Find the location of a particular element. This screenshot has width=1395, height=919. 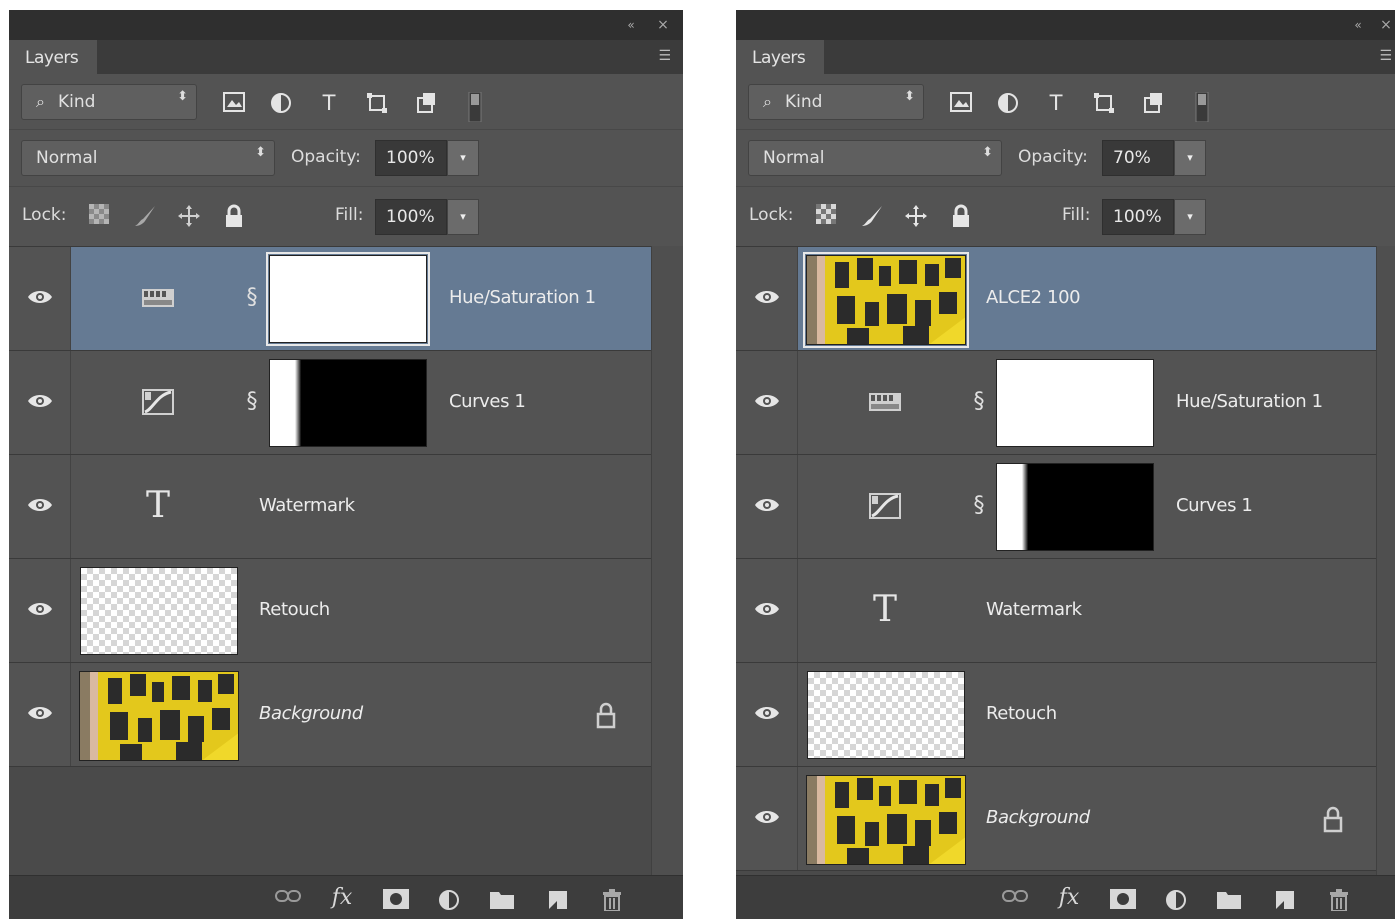

lock-position-icon is located at coordinates (189, 215).